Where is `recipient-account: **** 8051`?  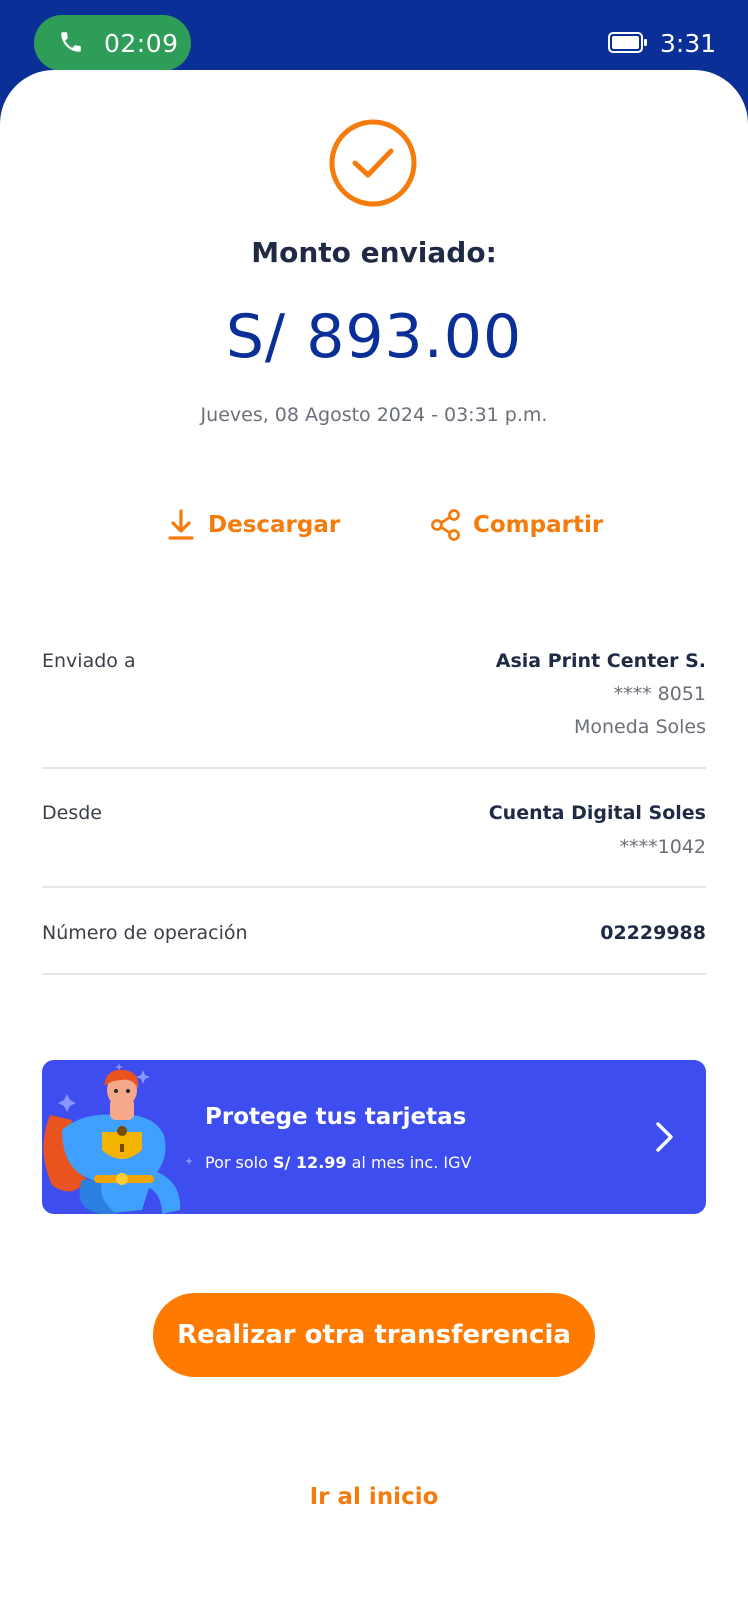
recipient-account: **** 8051 is located at coordinates (659, 694).